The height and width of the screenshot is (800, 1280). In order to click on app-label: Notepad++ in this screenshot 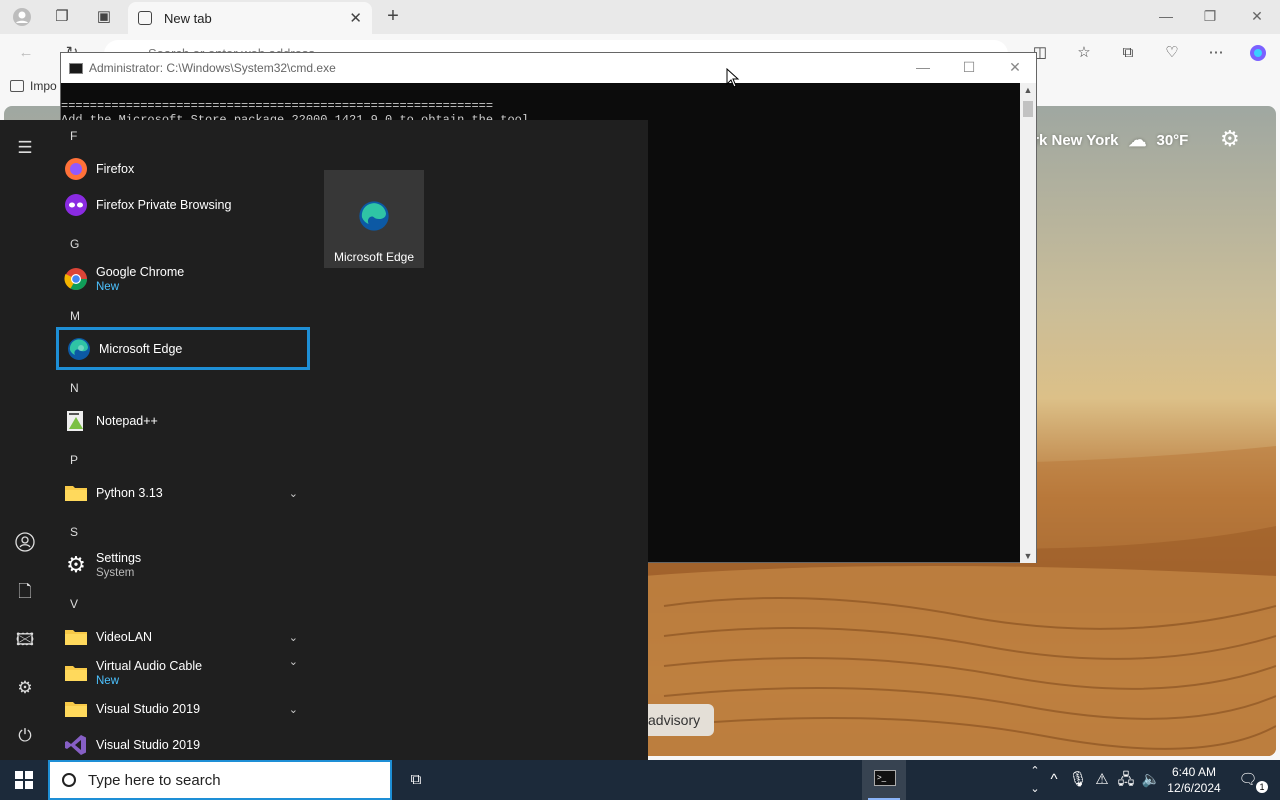, I will do `click(127, 421)`.